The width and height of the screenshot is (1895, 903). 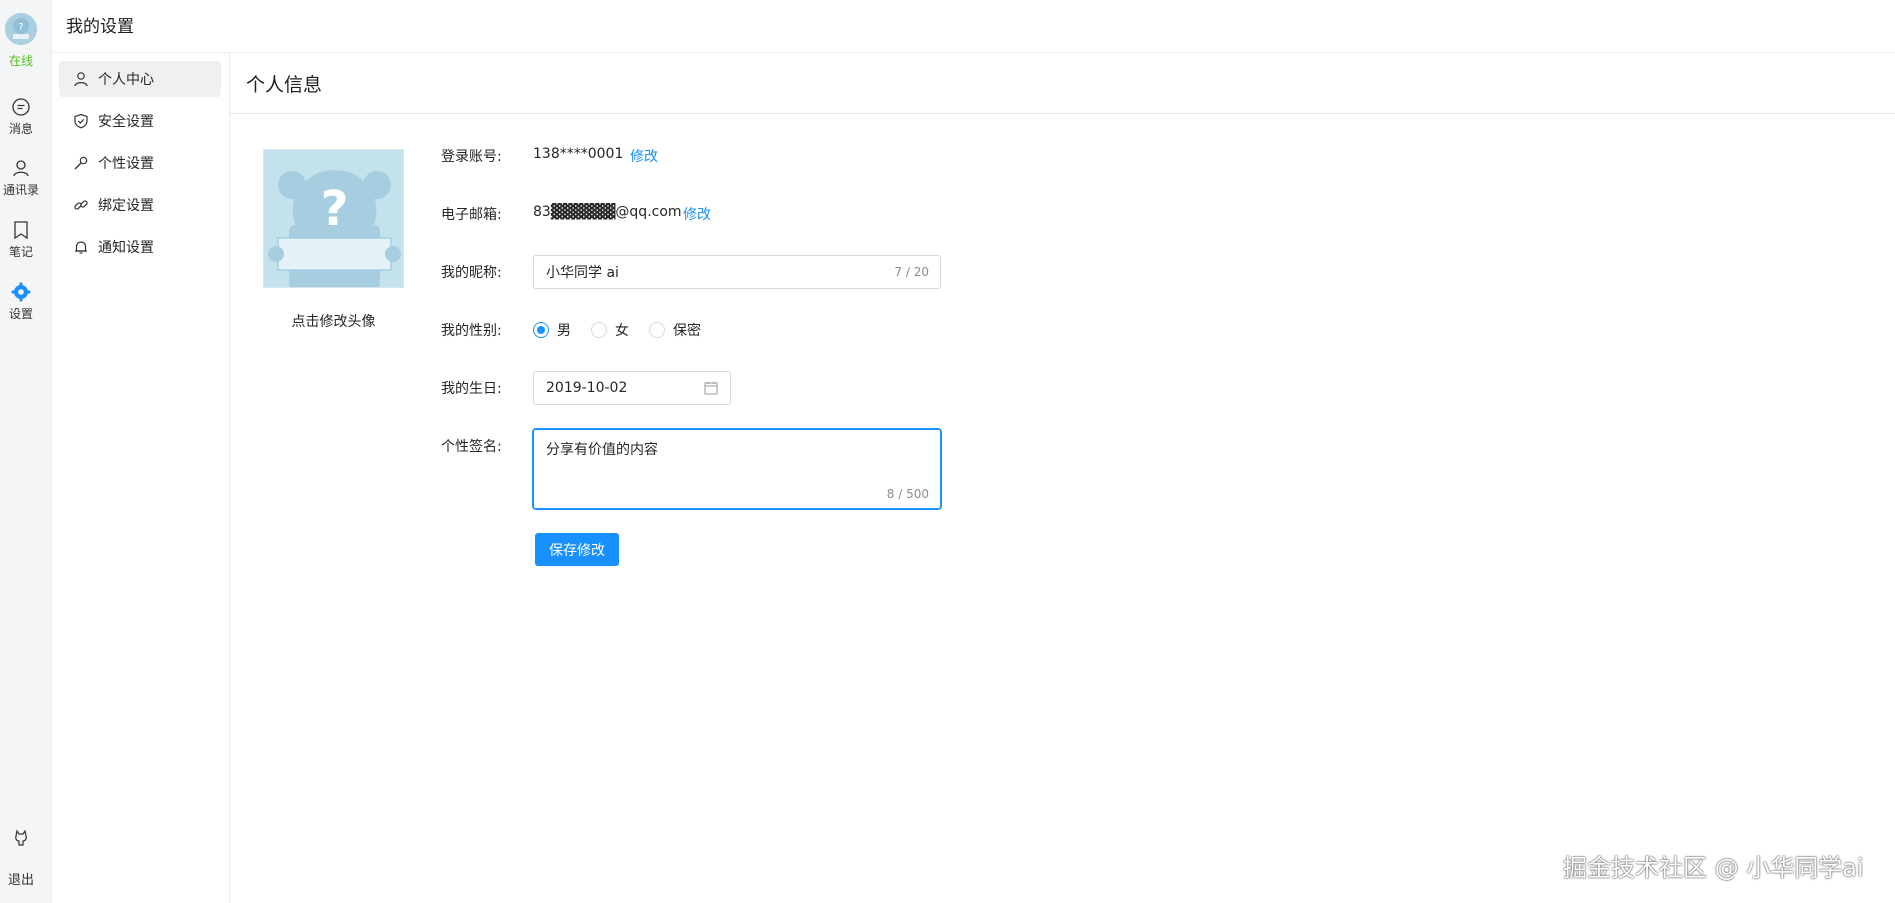 I want to click on birthday-value: 2019-10-02, so click(x=587, y=388).